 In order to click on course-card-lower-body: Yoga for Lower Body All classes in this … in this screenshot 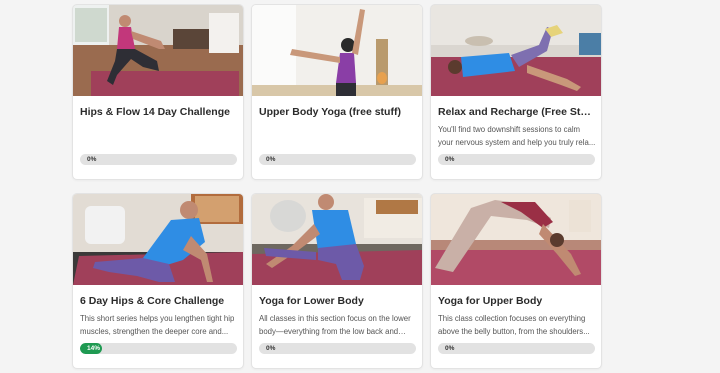, I will do `click(337, 281)`.